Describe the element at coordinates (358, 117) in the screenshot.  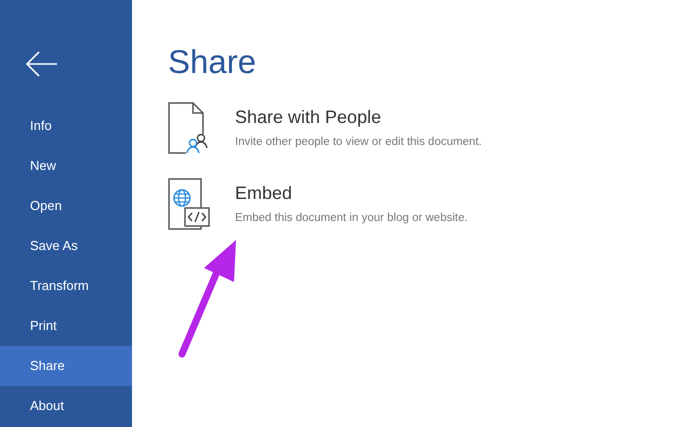
I see `option-title: Share with People` at that location.